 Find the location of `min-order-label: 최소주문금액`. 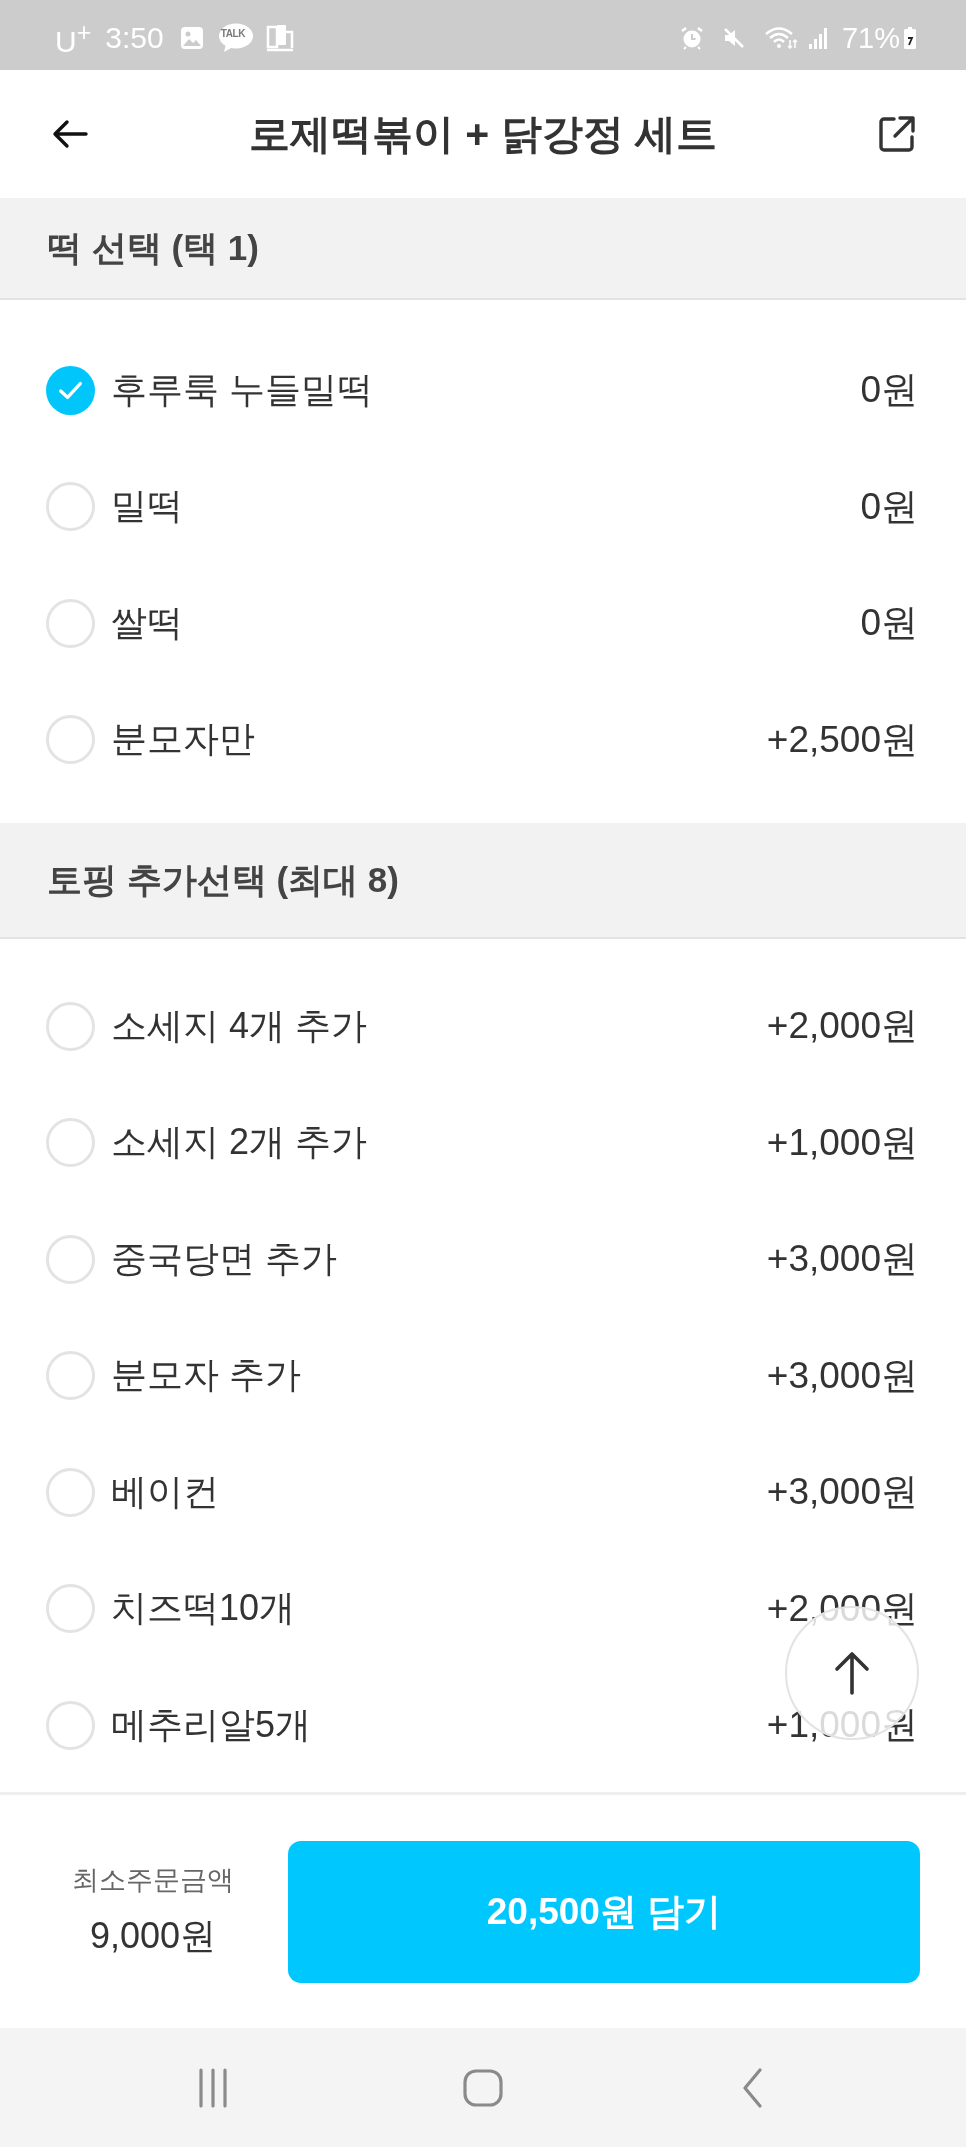

min-order-label: 최소주문금액 is located at coordinates (153, 1880).